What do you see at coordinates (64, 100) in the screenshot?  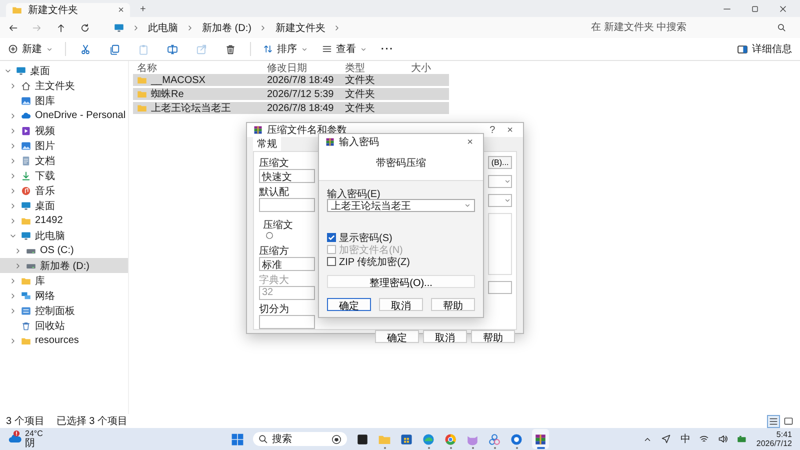 I see `sidebar-item: 图库` at bounding box center [64, 100].